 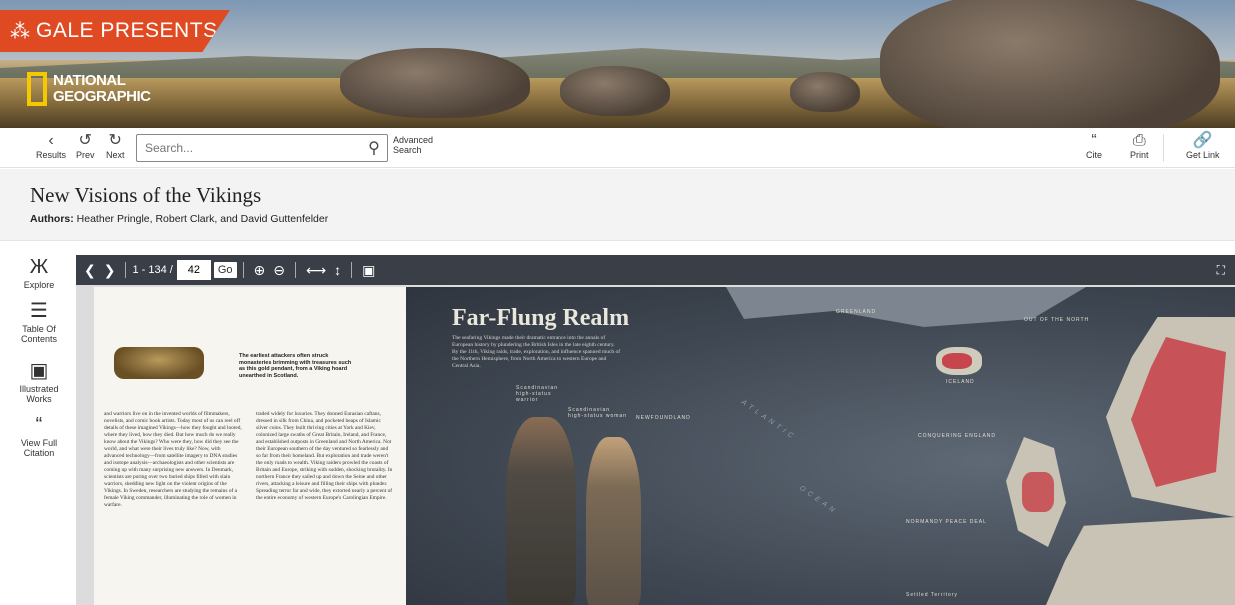 I want to click on circle-arrow-left-icon: ↺, so click(x=85, y=140).